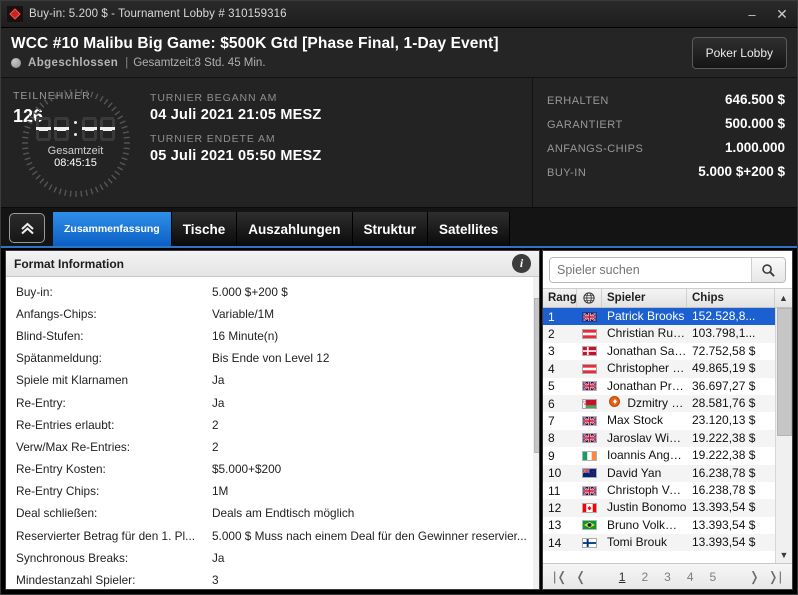 Image resolution: width=798 pixels, height=595 pixels. What do you see at coordinates (783, 554) in the screenshot?
I see `players-scroll-down-icon: ▼` at bounding box center [783, 554].